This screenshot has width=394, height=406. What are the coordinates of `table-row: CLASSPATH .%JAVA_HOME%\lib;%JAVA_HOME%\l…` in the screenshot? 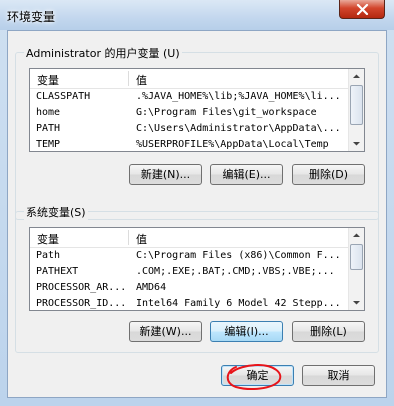 It's located at (189, 97).